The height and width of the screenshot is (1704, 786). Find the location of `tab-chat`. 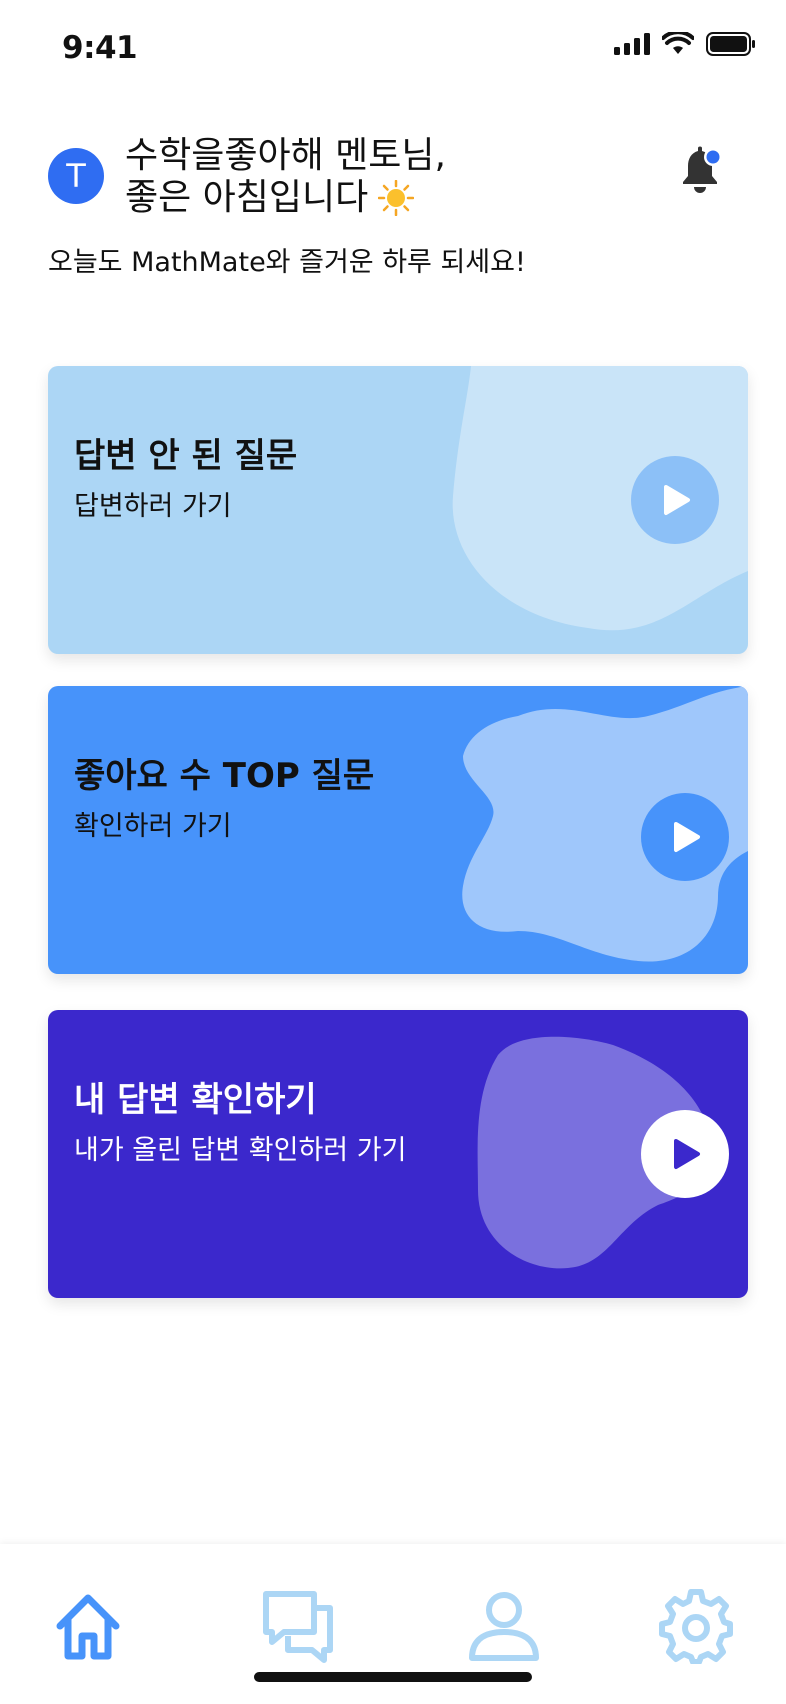

tab-chat is located at coordinates (298, 1626).